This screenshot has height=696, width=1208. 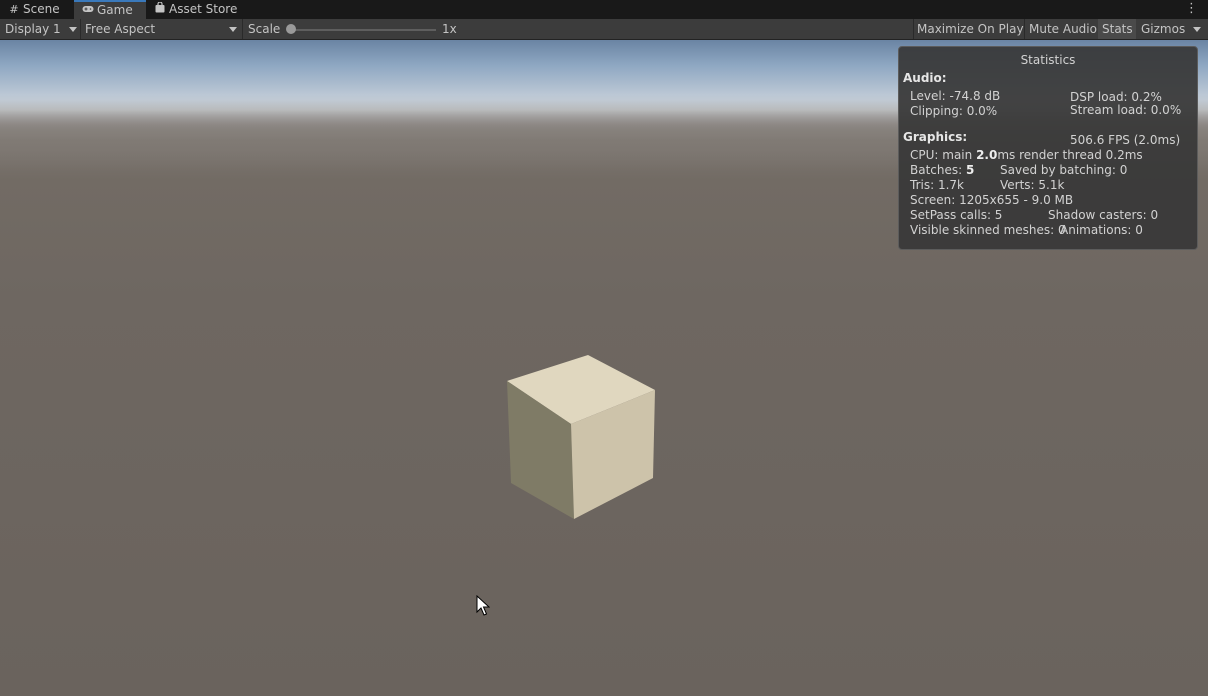 What do you see at coordinates (1116, 97) in the screenshot?
I see `dsp-load: DSP load: 0.2%` at bounding box center [1116, 97].